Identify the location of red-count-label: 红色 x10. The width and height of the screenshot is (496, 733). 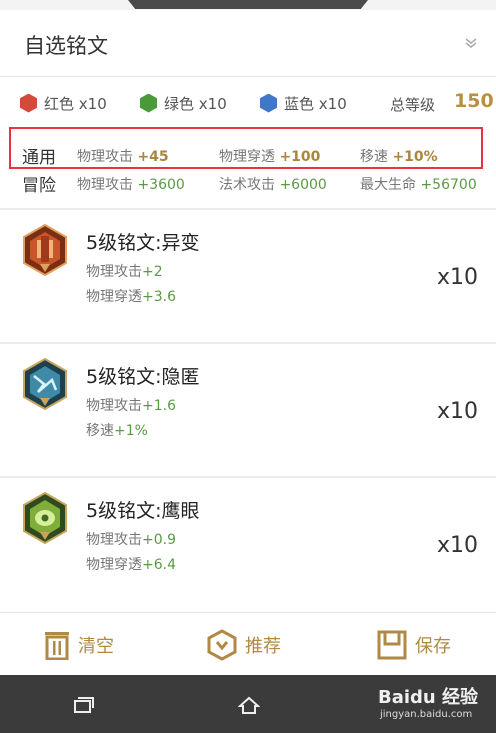
(75, 103).